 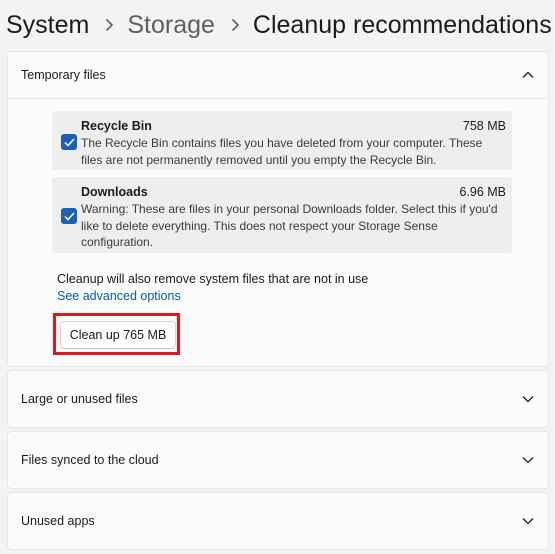 What do you see at coordinates (278, 75) in the screenshot?
I see `temporary-files-header: Temporary files` at bounding box center [278, 75].